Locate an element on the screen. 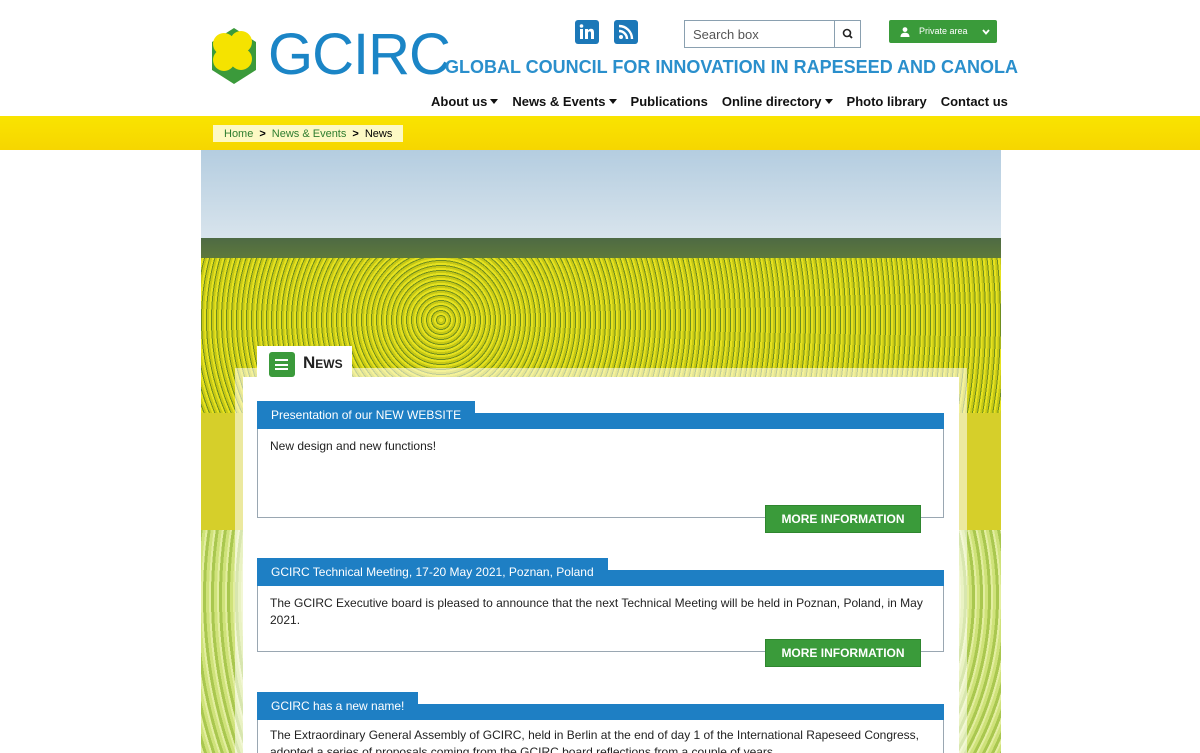 This screenshot has width=1200, height=753. news-title: Presentation of our NEW WEBSITE is located at coordinates (366, 415).